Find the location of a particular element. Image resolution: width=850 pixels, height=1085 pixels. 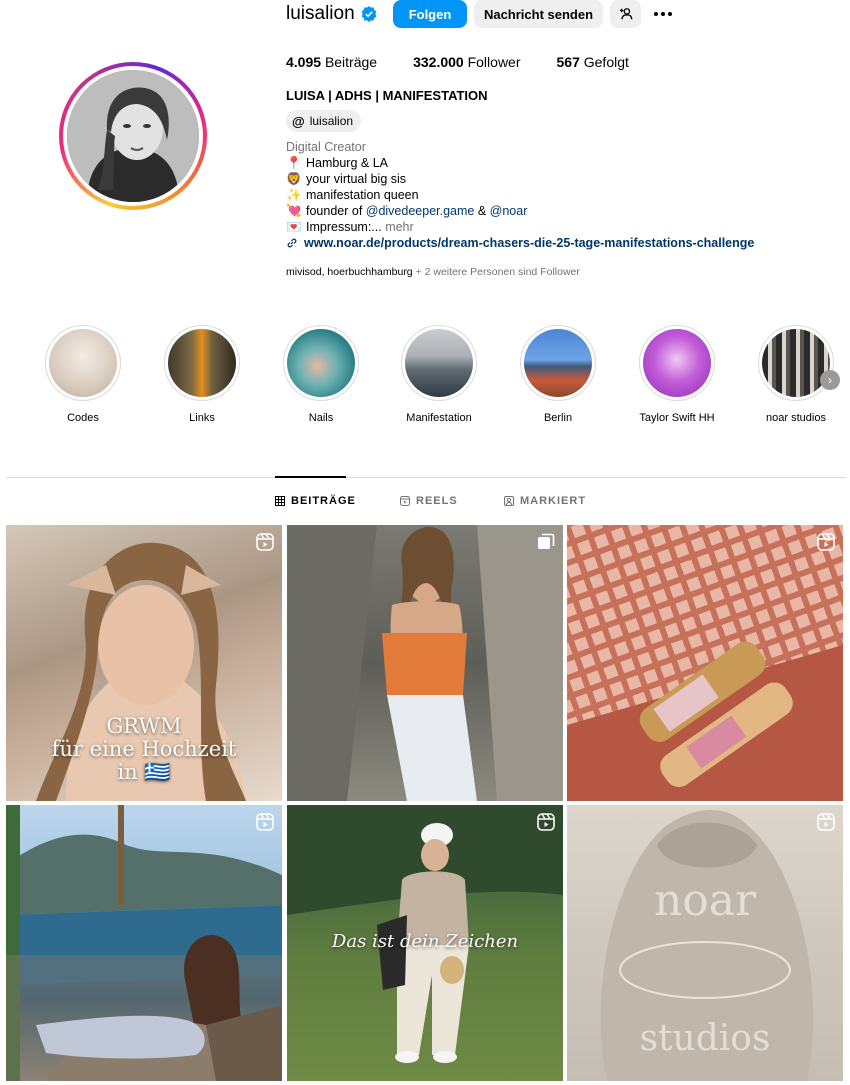

post-overlay-text: Das ist dein Zeichen is located at coordinates (425, 941).